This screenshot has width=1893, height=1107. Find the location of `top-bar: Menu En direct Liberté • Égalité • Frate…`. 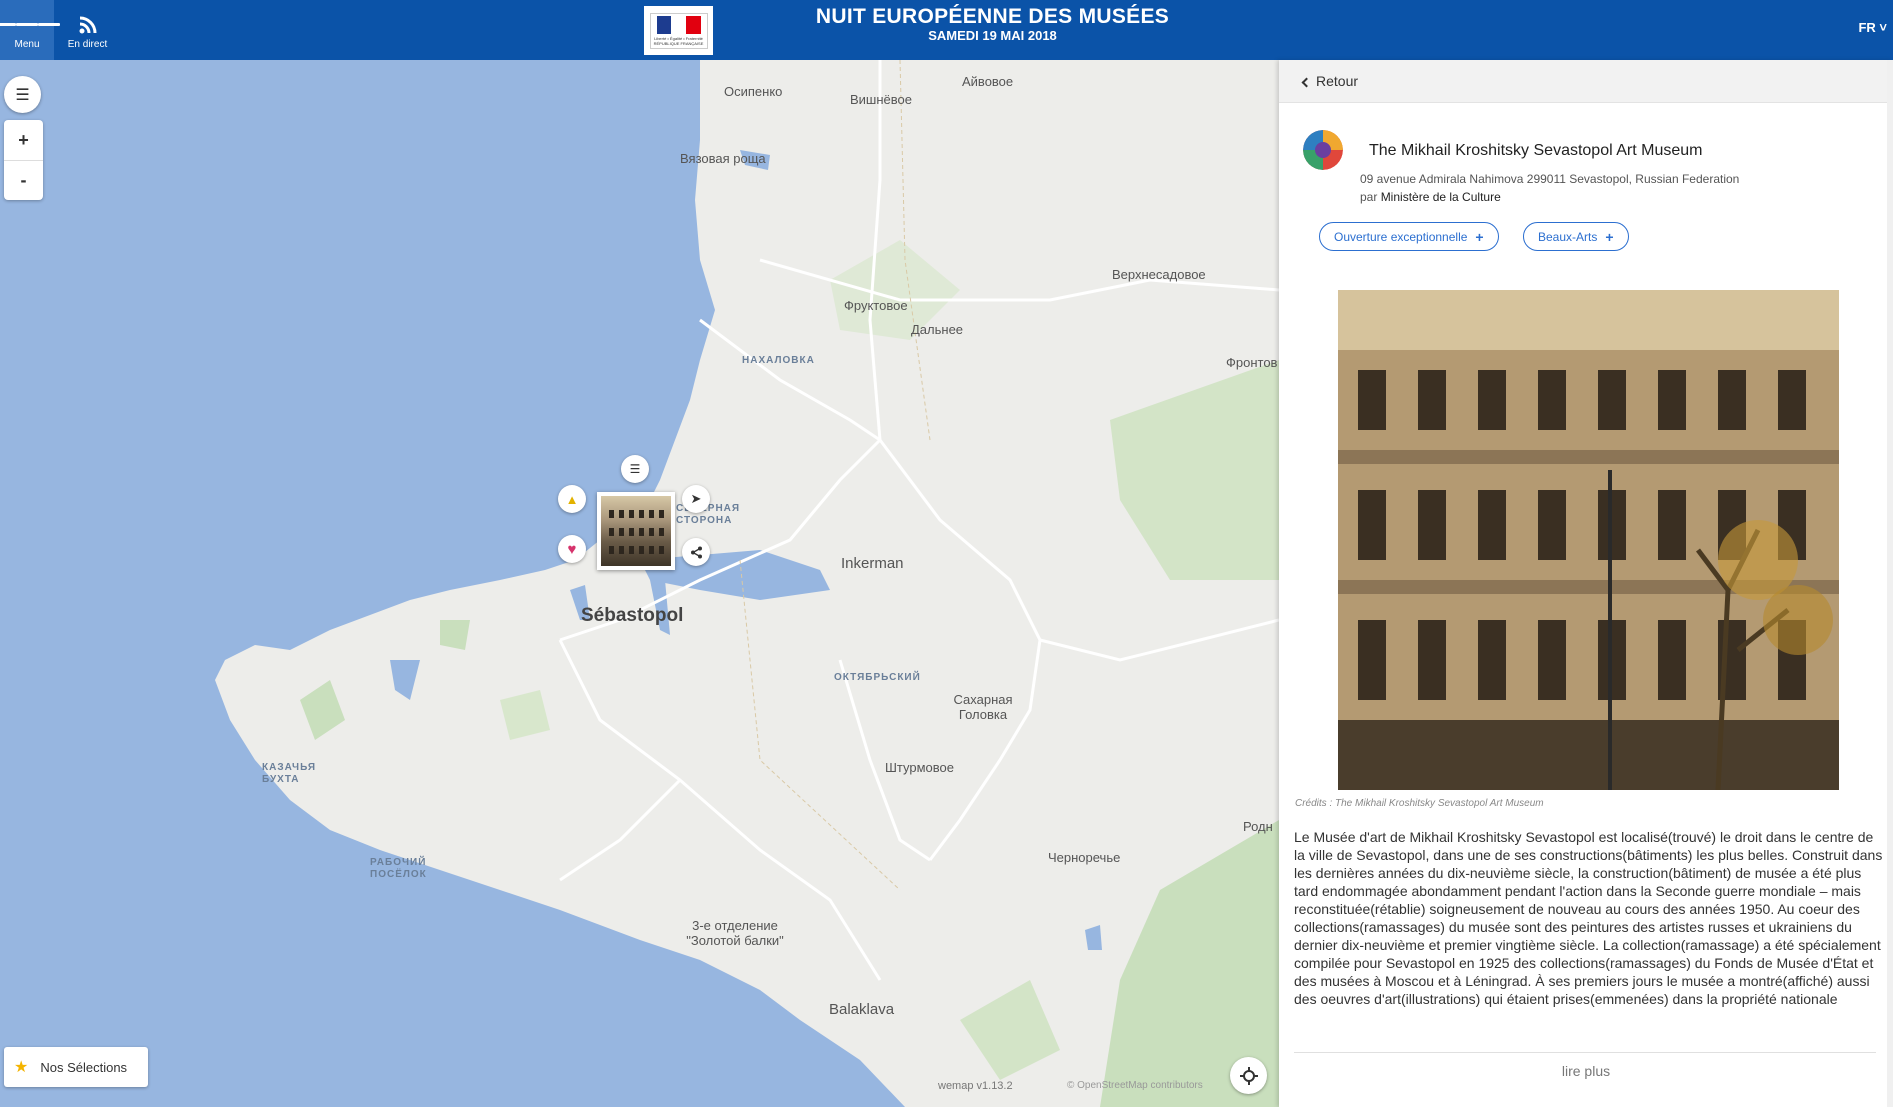

top-bar: Menu En direct Liberté • Égalité • Frate… is located at coordinates (946, 30).